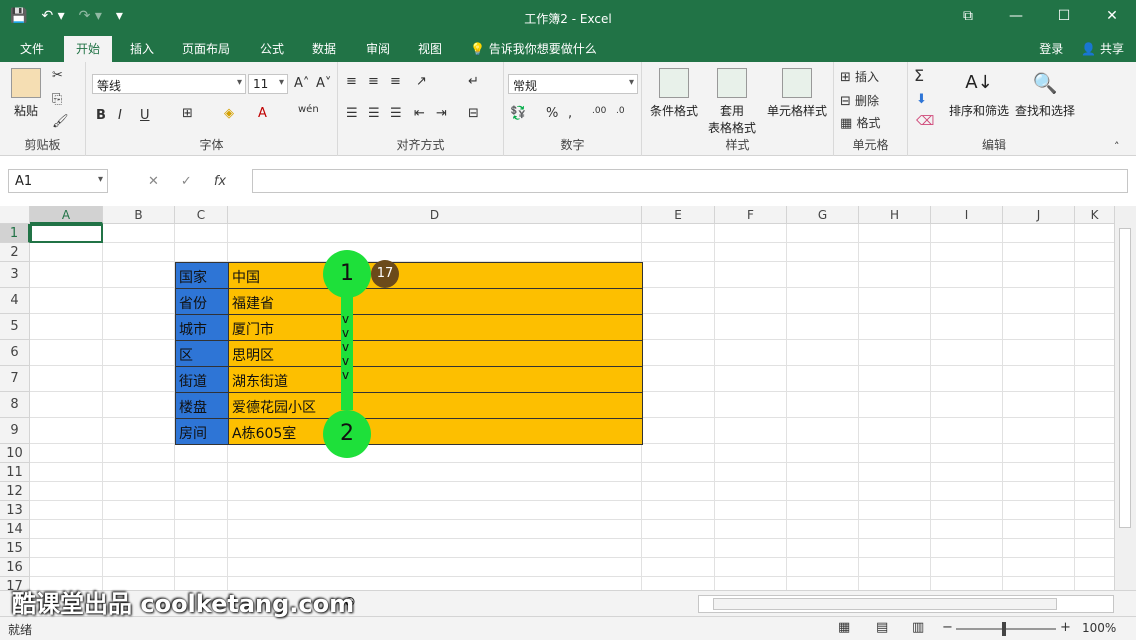 The image size is (1136, 640). I want to click on table-value-cell: 思明区, so click(435, 353).